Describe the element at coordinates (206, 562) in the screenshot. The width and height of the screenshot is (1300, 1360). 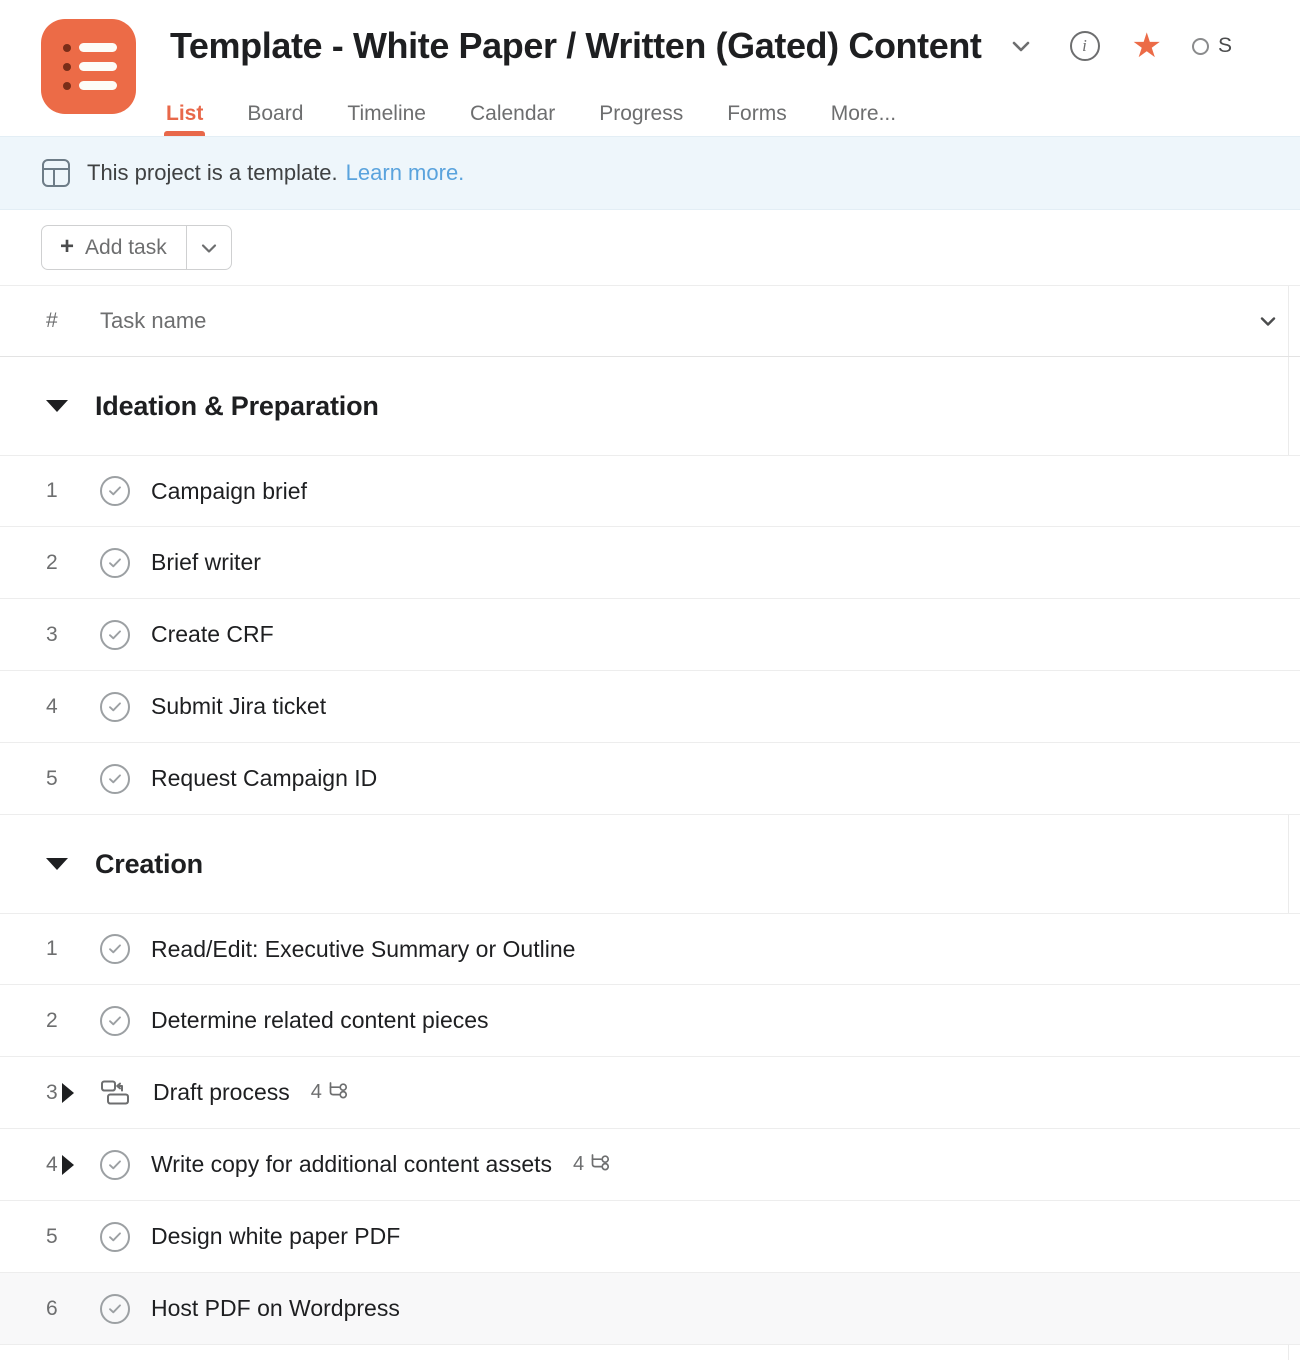
I see `task-name: Brief writer` at that location.